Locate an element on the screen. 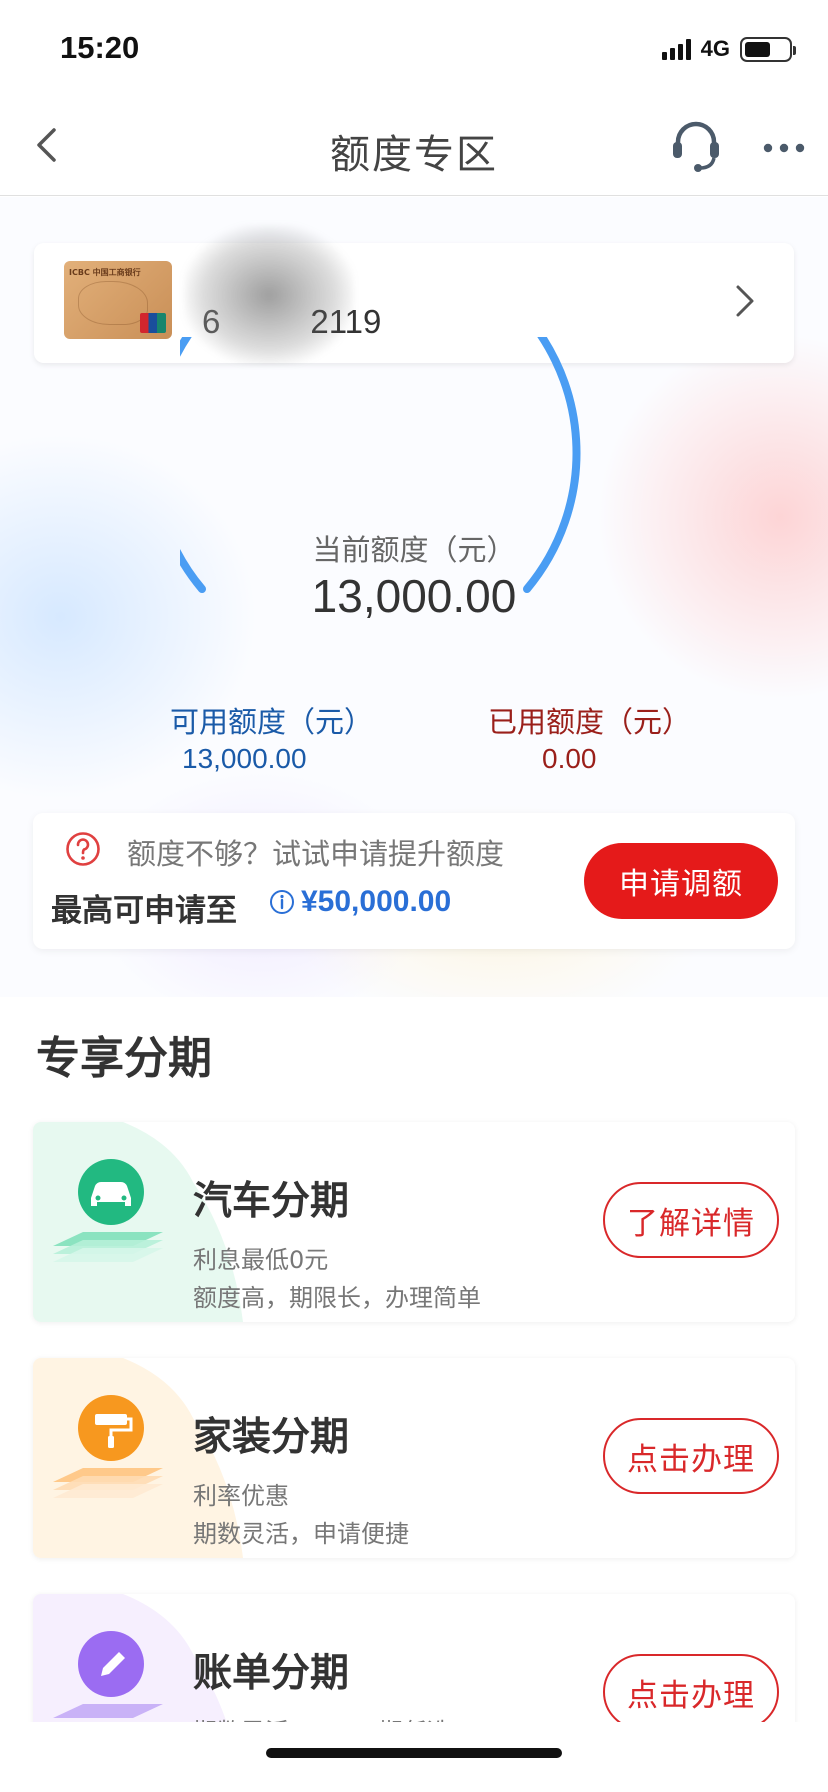 The width and height of the screenshot is (828, 1792). info-icon is located at coordinates (282, 902).